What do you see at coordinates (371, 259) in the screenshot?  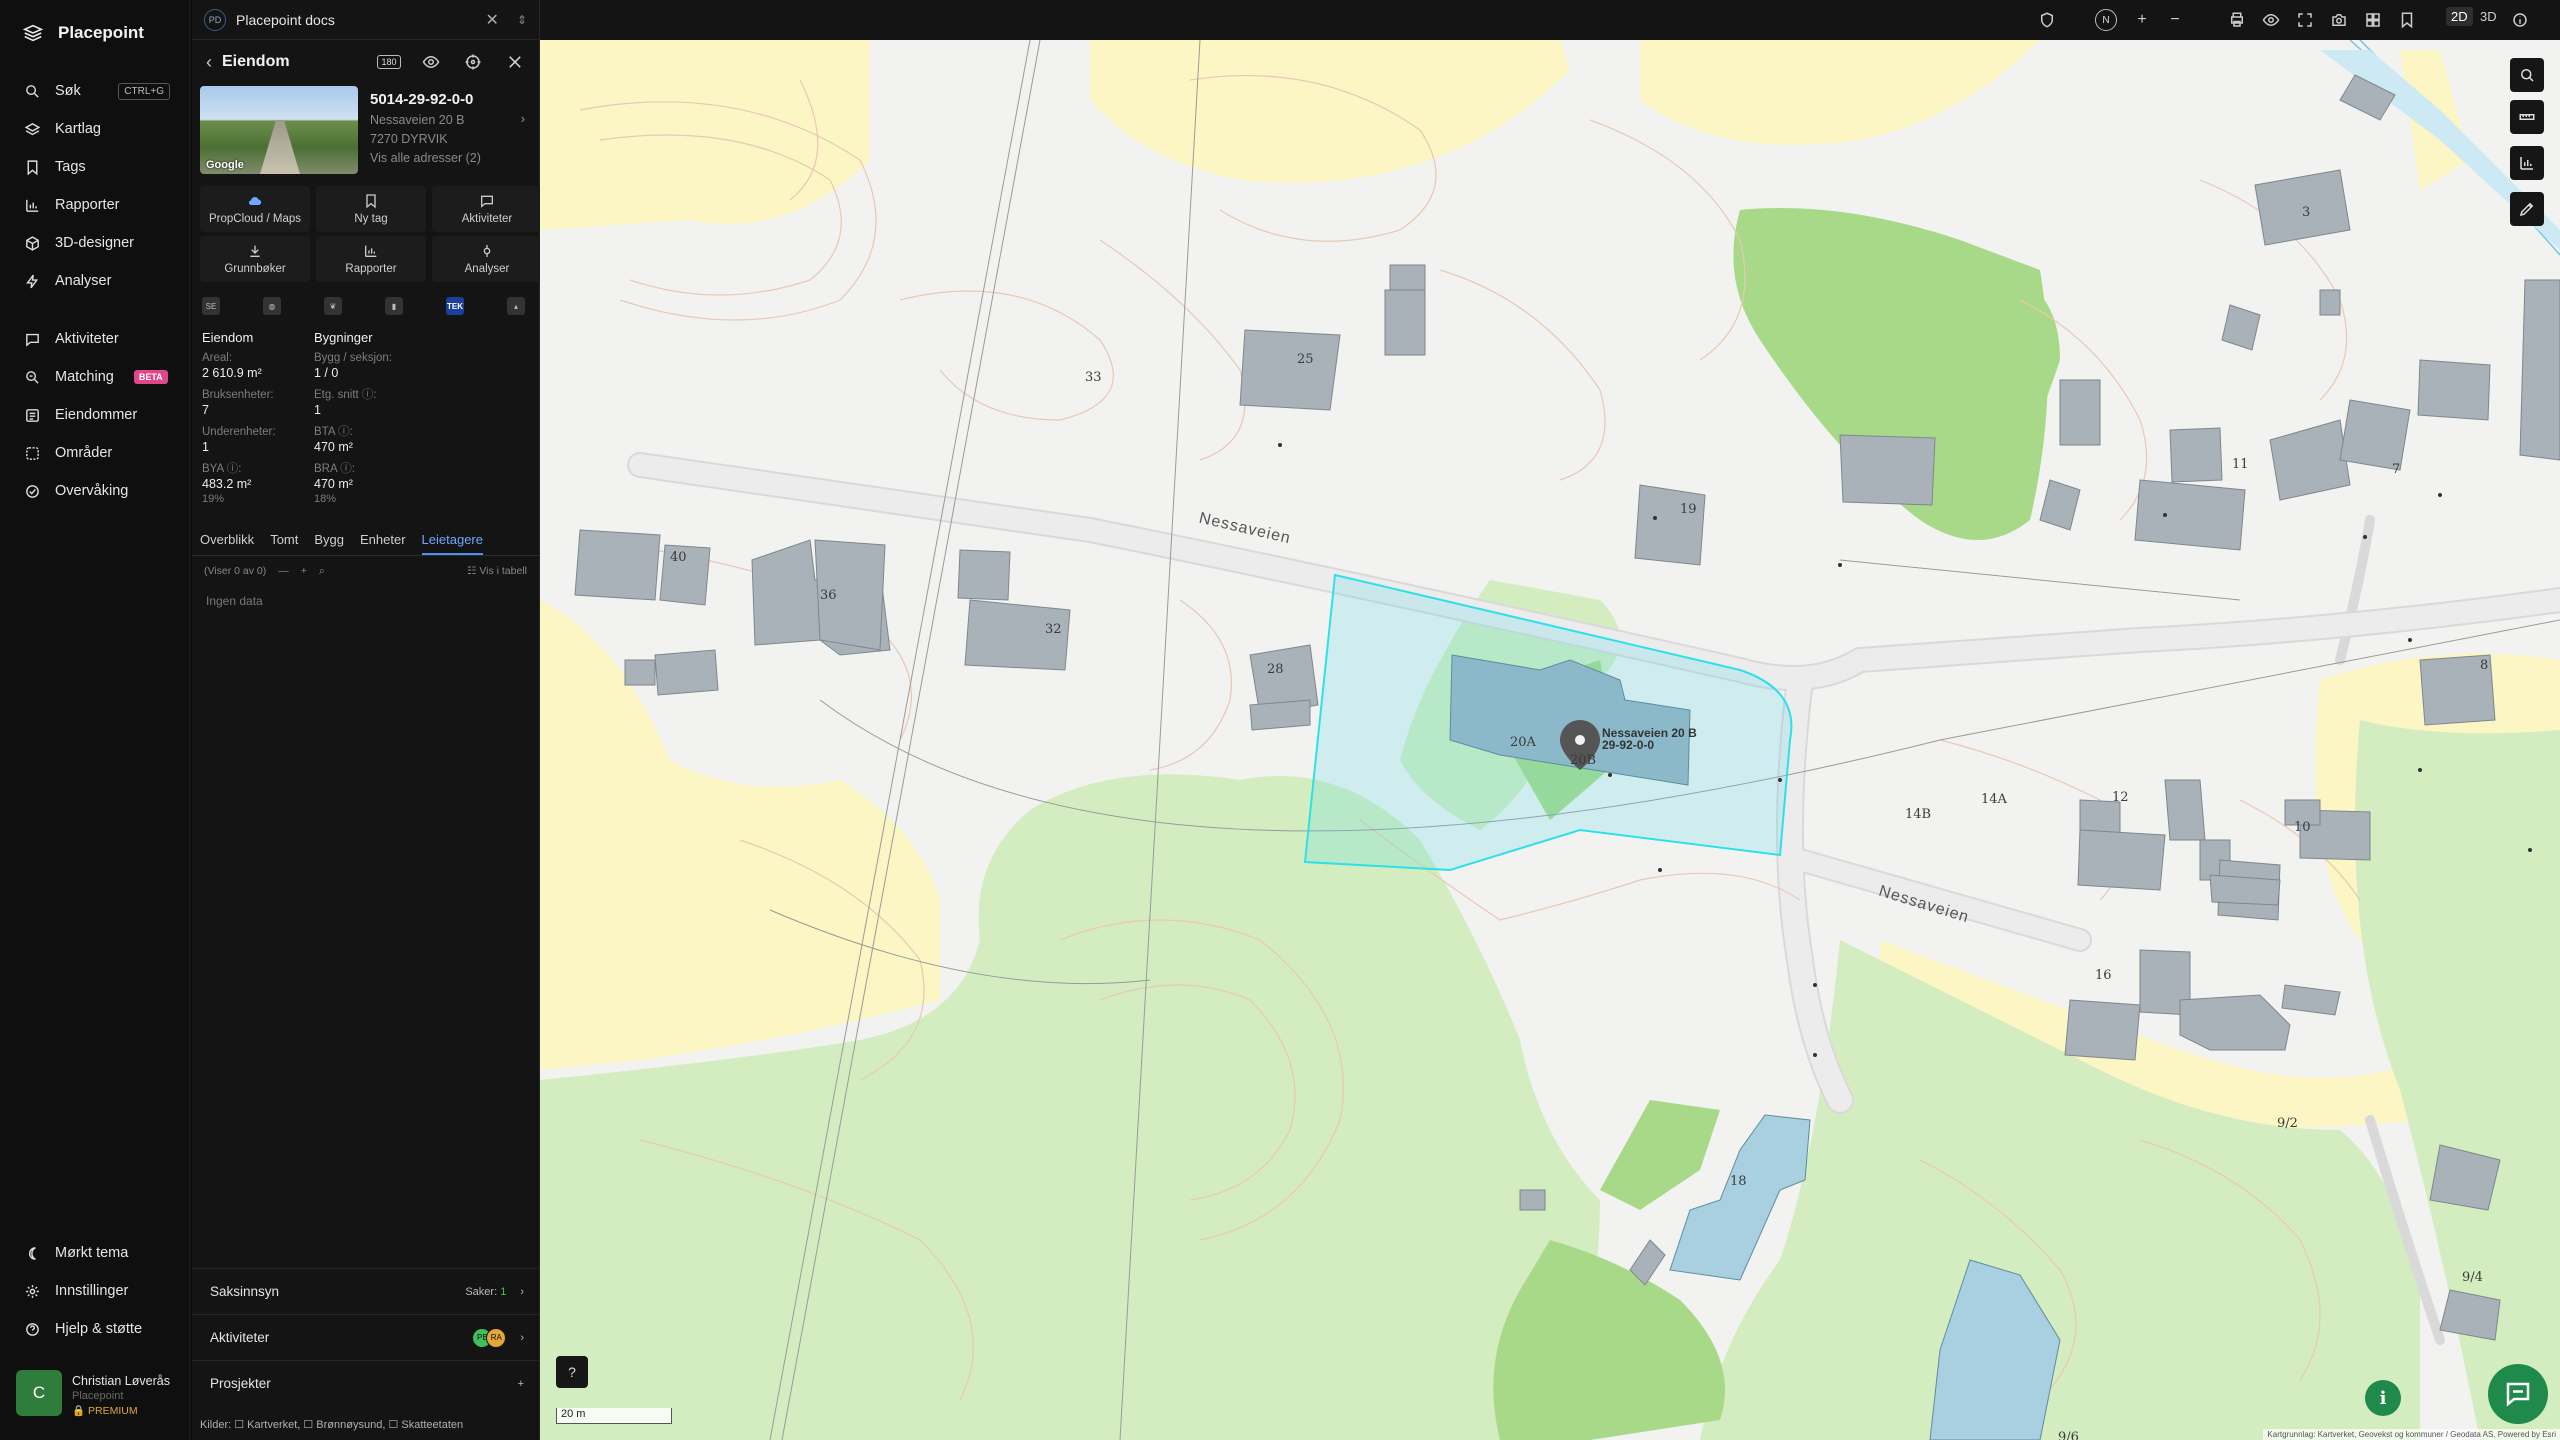 I see `reports-button: Rapporter` at bounding box center [371, 259].